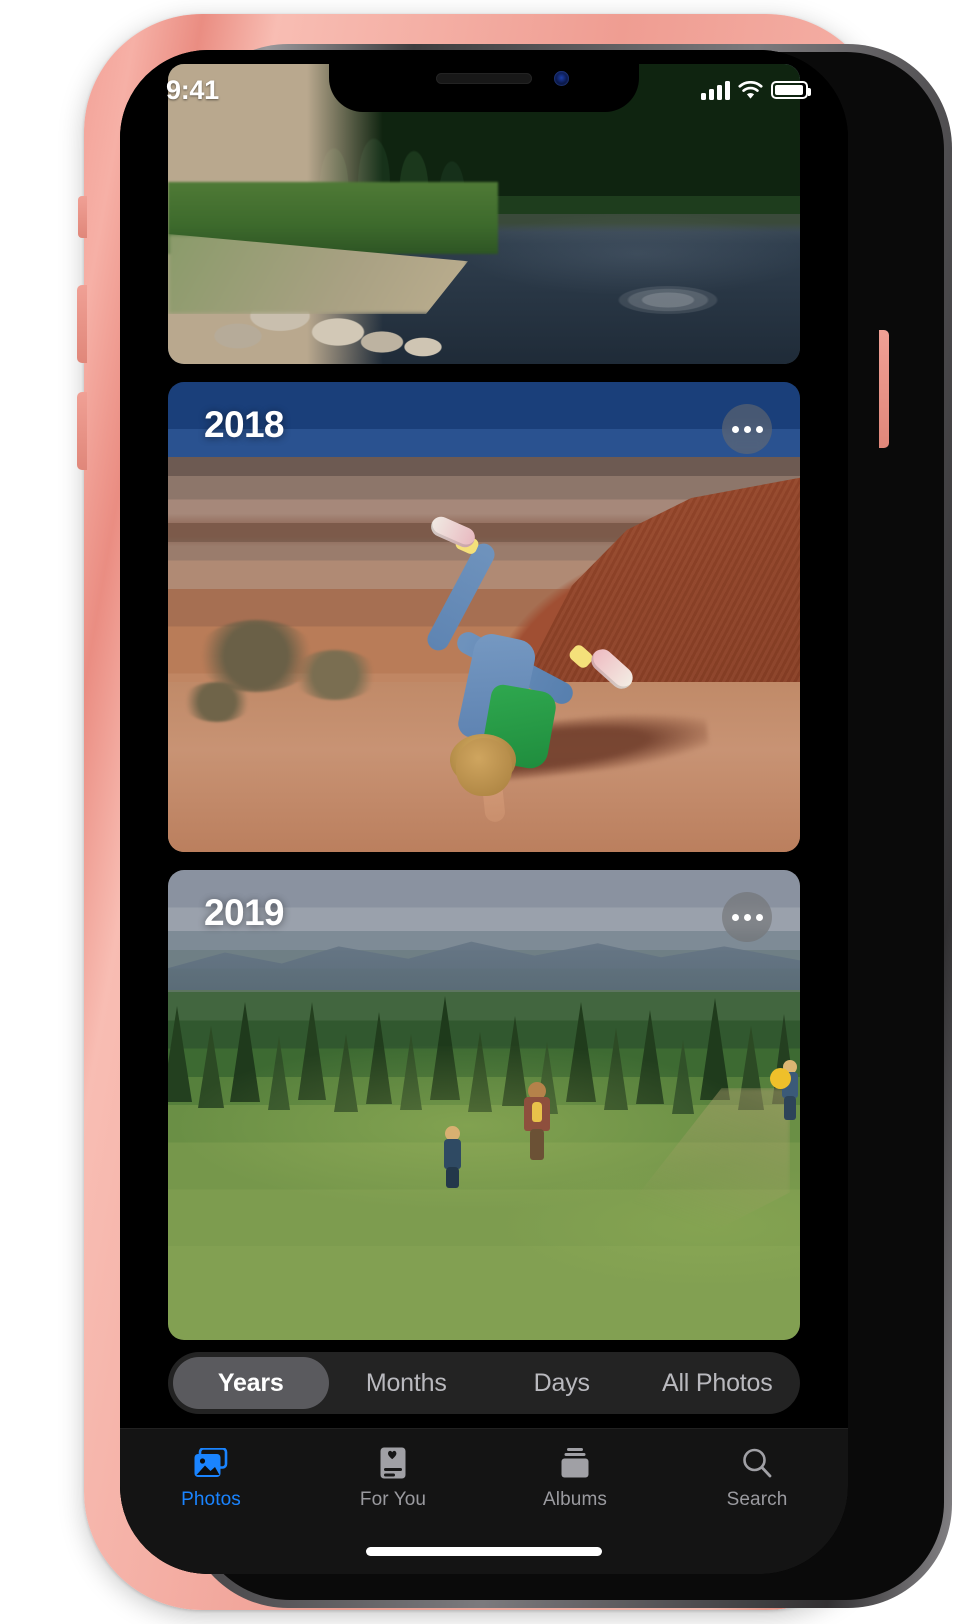 The height and width of the screenshot is (1624, 966). What do you see at coordinates (244, 424) in the screenshot?
I see `year-label-2018: 2018` at bounding box center [244, 424].